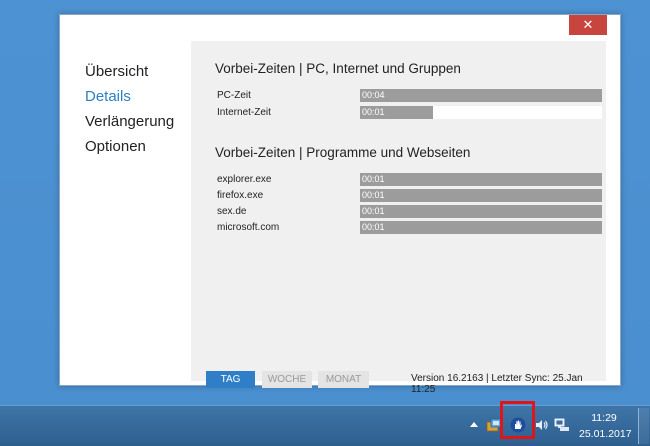  Describe the element at coordinates (343, 379) in the screenshot. I see `tab-month-button: MONAT` at that location.